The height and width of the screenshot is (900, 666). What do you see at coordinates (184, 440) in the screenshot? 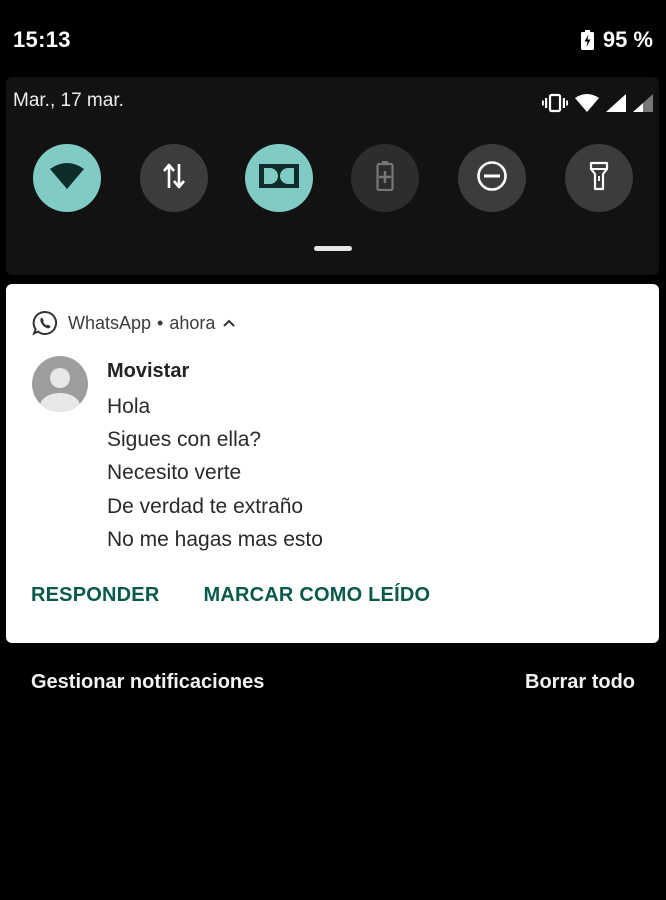
I see `message-line: Sigues con ella?` at bounding box center [184, 440].